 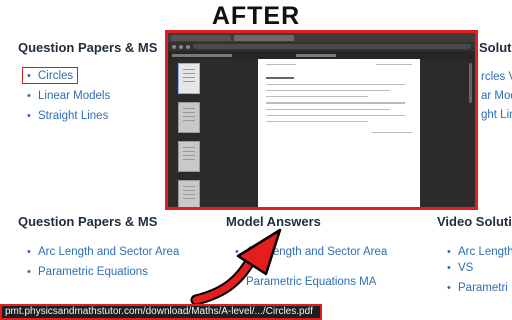 I want to click on link-straight-lines: Straight Lines, so click(x=68, y=118).